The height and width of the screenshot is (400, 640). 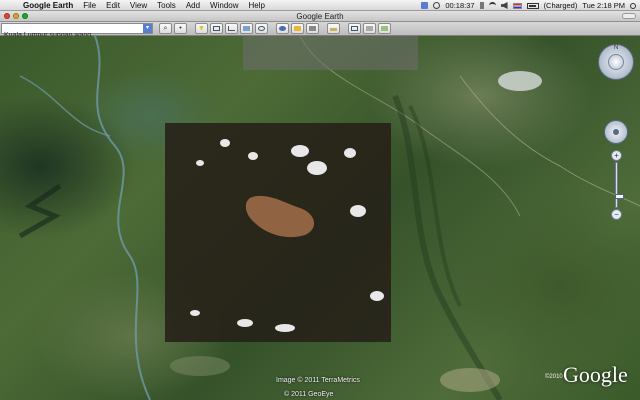 I want to click on sky-icon, so click(x=282, y=28).